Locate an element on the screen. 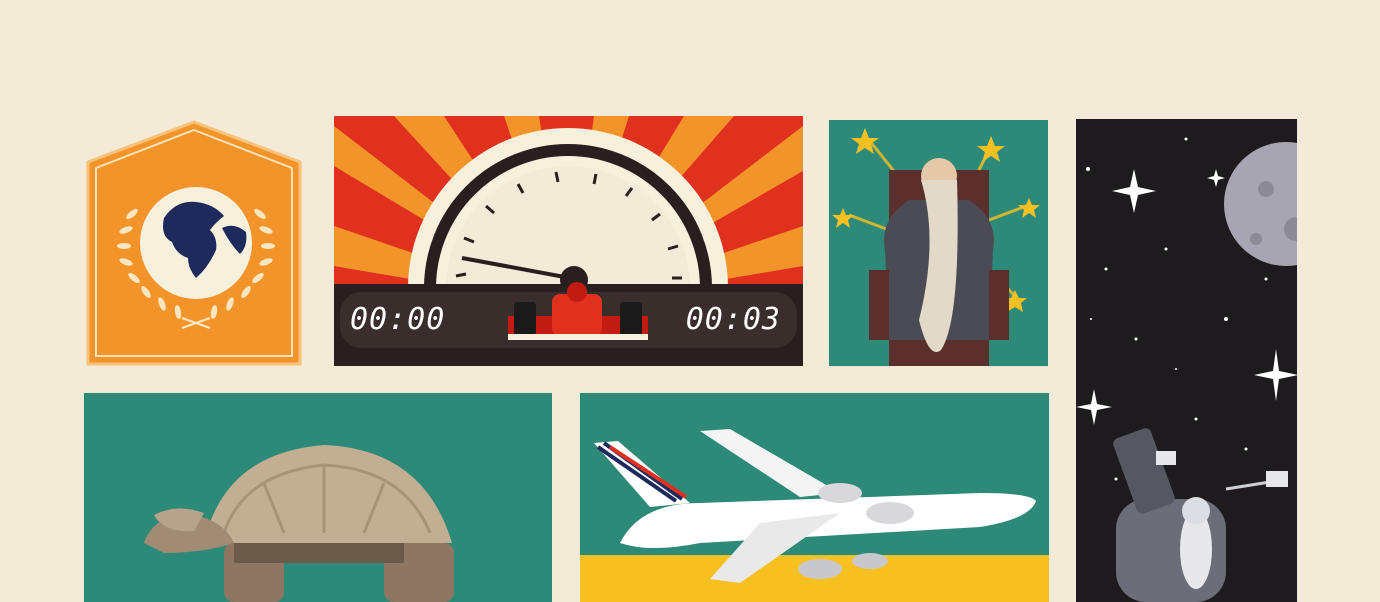 The height and width of the screenshot is (602, 1380). globe-badge-tile is located at coordinates (194, 243).